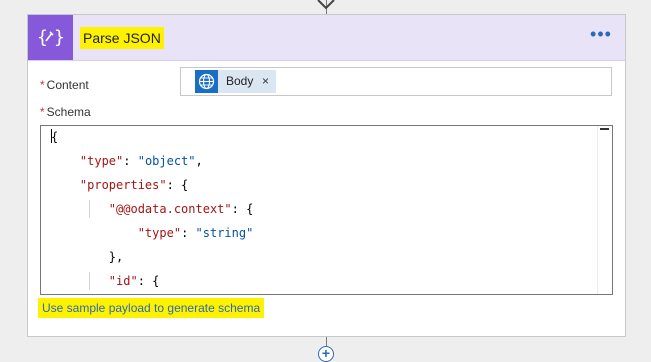 The image size is (651, 362). Describe the element at coordinates (65, 112) in the screenshot. I see `schema-label: * Schema` at that location.